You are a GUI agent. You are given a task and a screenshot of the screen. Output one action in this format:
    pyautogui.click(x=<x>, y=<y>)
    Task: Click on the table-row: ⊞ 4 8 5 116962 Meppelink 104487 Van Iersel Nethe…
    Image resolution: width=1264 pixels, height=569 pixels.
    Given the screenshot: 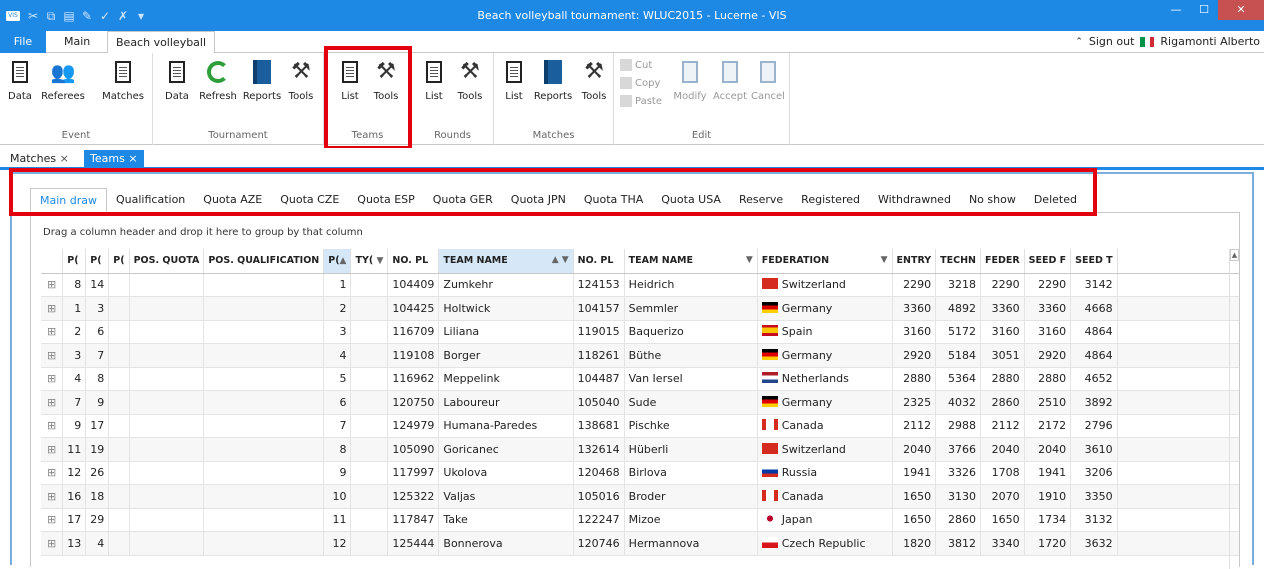 What is the action you would take?
    pyautogui.click(x=640, y=379)
    